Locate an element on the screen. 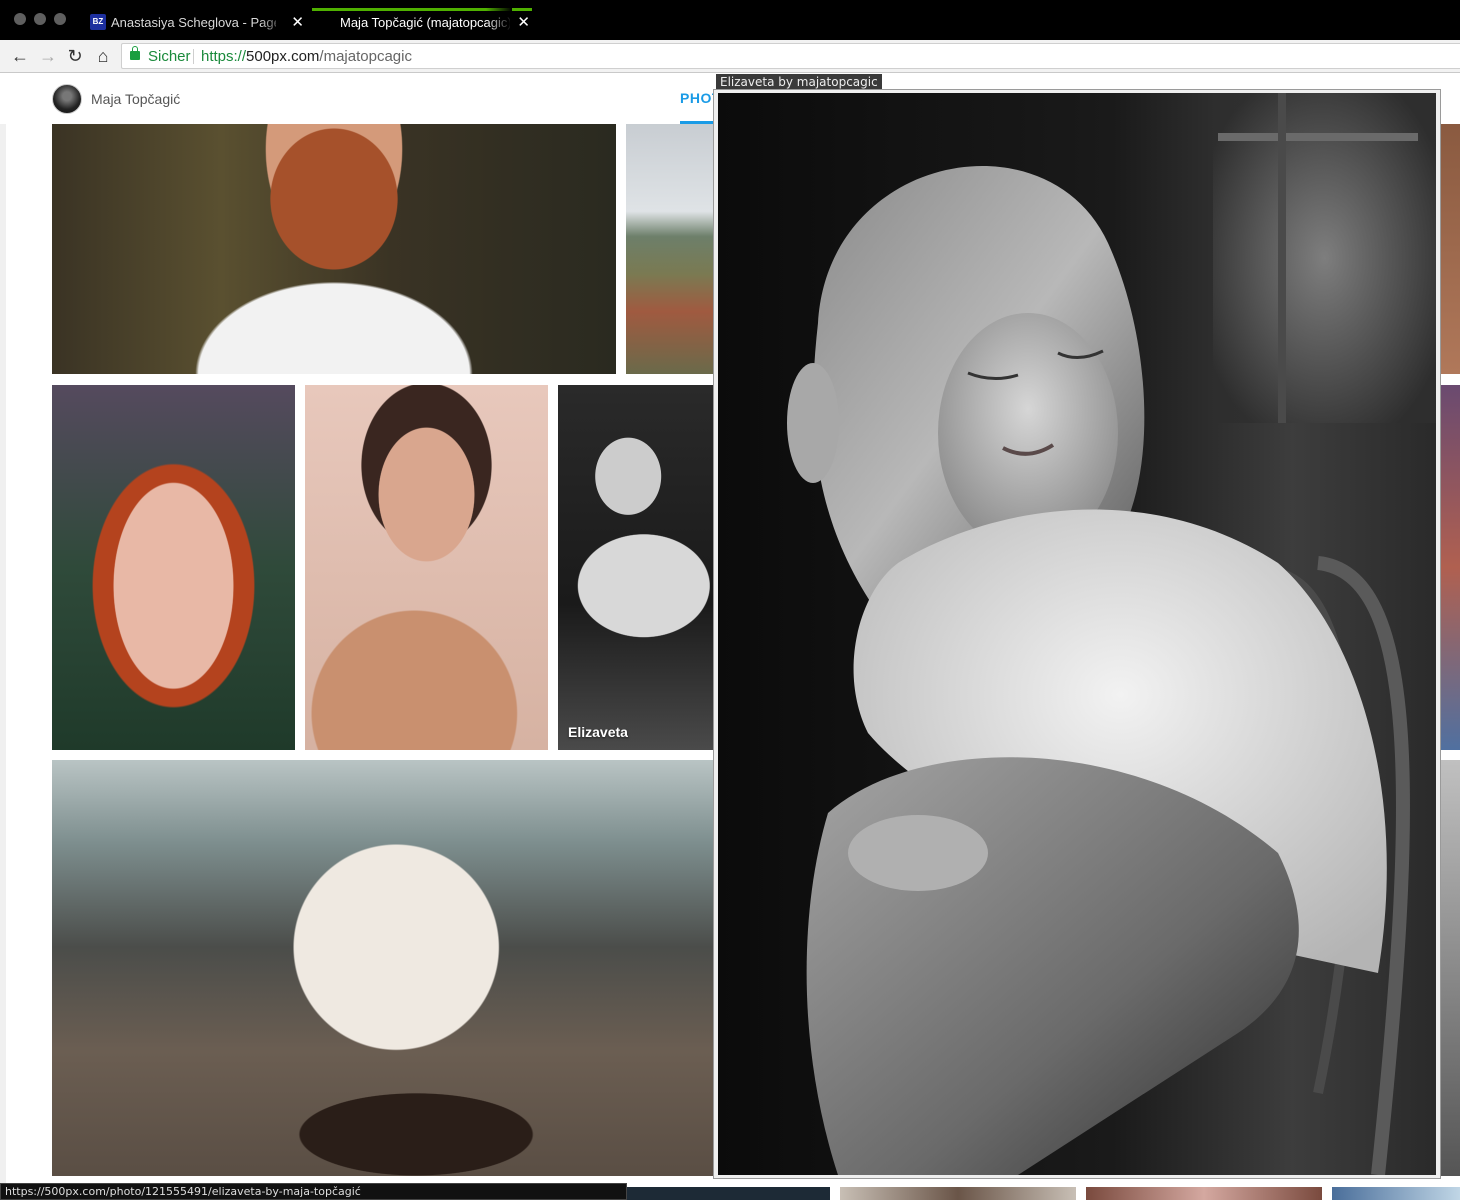 The image size is (1460, 1200). forward-arrow-icon: → is located at coordinates (48, 56).